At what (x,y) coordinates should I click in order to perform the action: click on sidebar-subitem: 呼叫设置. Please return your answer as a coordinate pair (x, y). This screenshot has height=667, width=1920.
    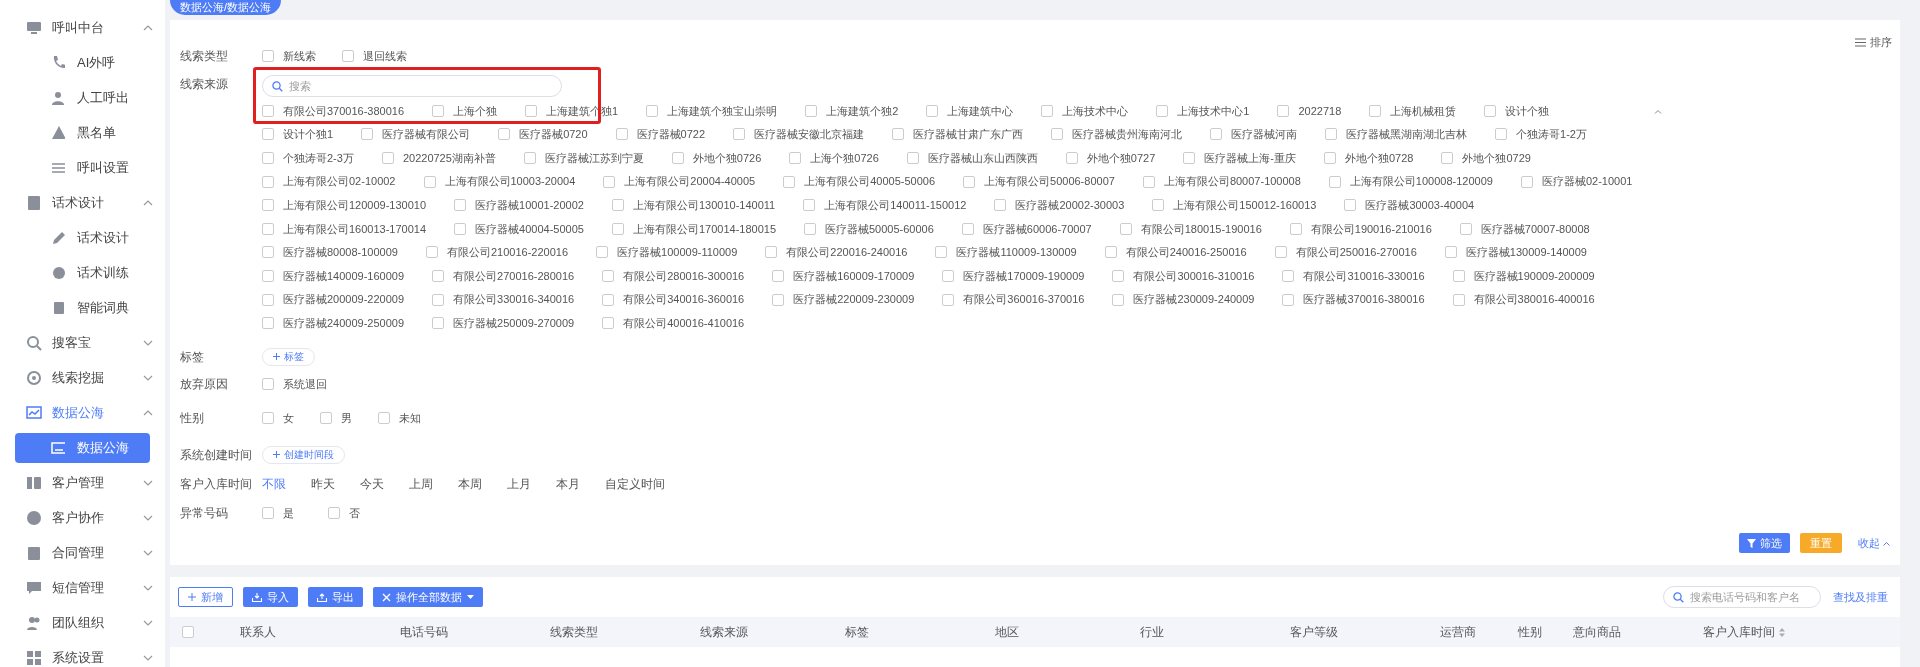
    Looking at the image, I should click on (82, 167).